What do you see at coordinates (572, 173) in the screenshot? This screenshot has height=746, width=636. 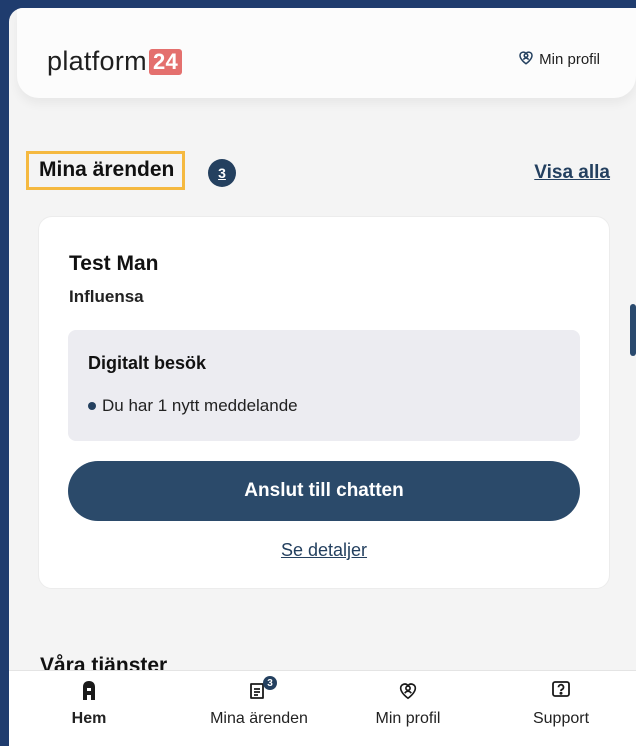 I see `show-all-link: Visa alla` at bounding box center [572, 173].